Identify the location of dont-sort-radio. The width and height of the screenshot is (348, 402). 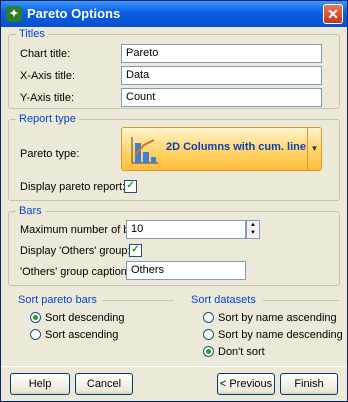
(208, 351).